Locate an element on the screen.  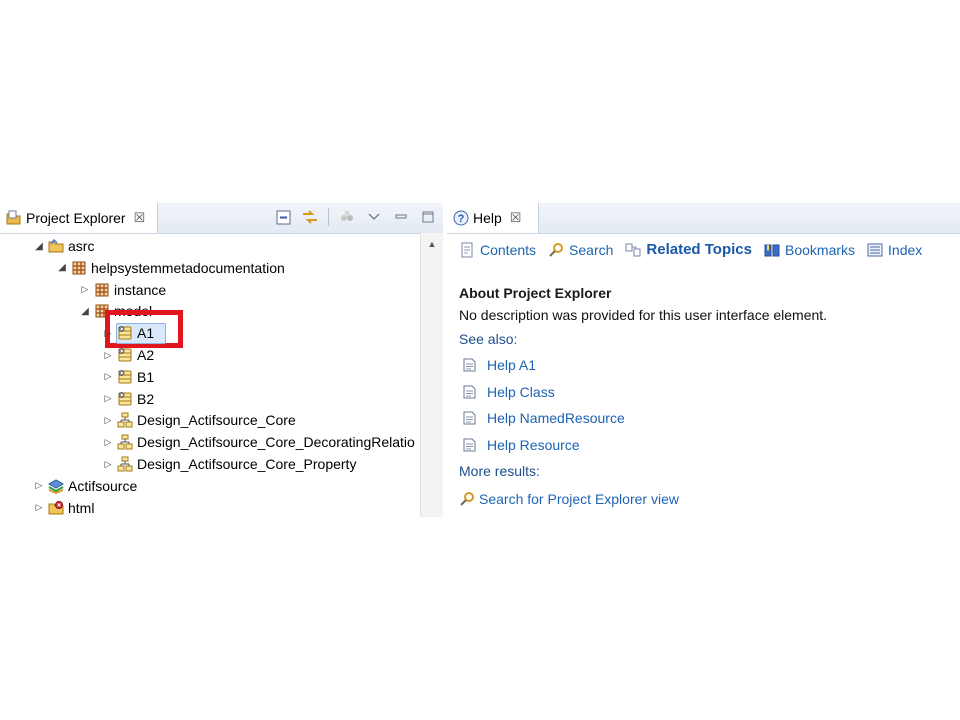
index-icon is located at coordinates (875, 249).